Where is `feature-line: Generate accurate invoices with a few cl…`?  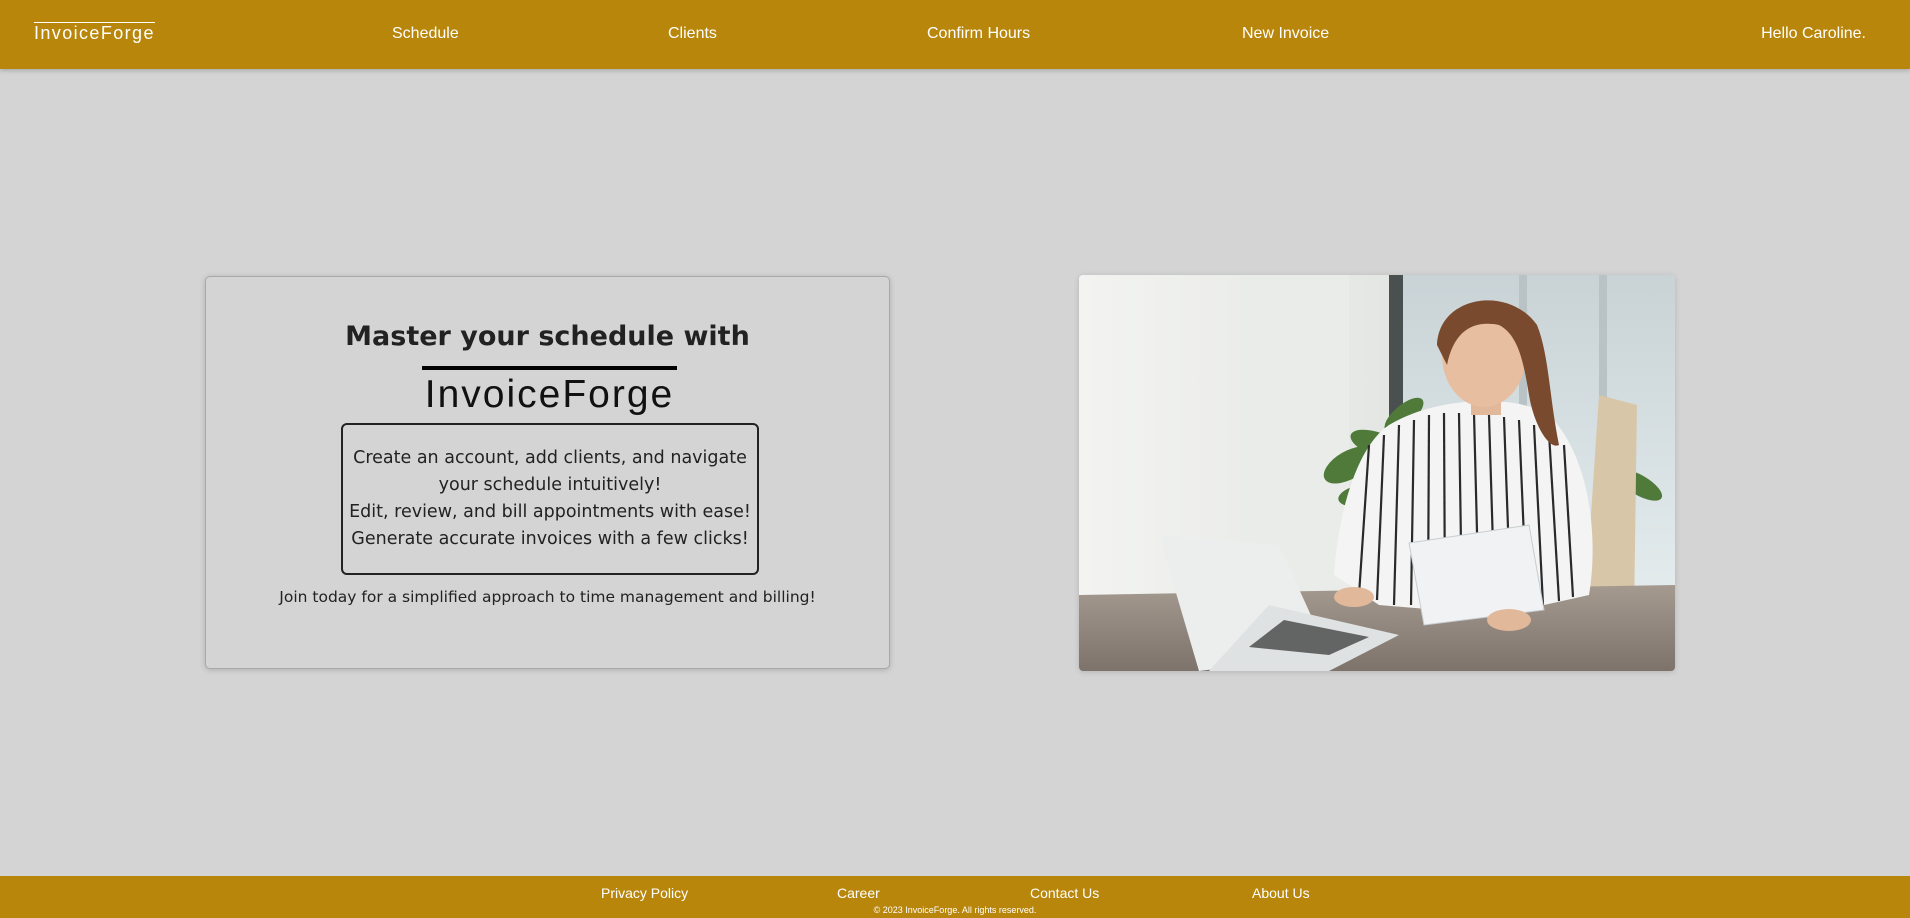 feature-line: Generate accurate invoices with a few cl… is located at coordinates (550, 539).